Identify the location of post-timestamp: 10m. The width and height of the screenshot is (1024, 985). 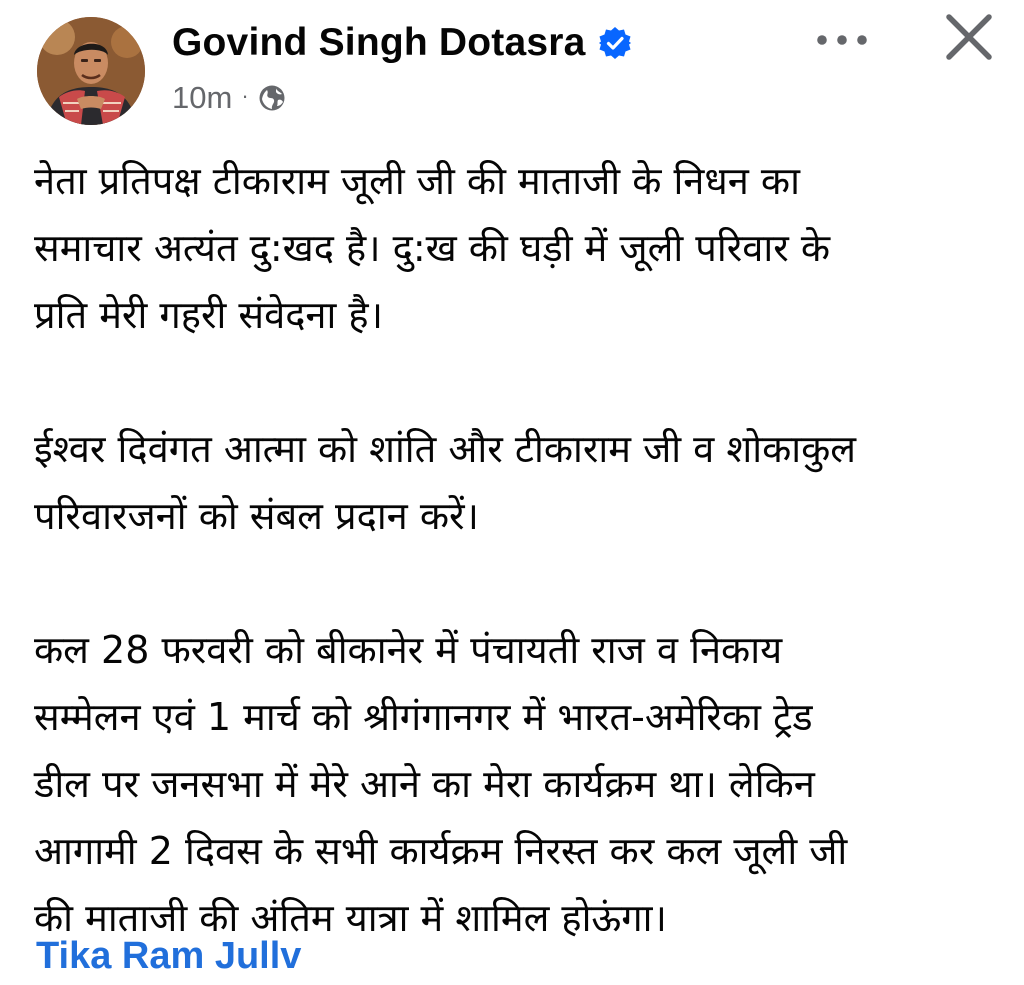
(202, 98).